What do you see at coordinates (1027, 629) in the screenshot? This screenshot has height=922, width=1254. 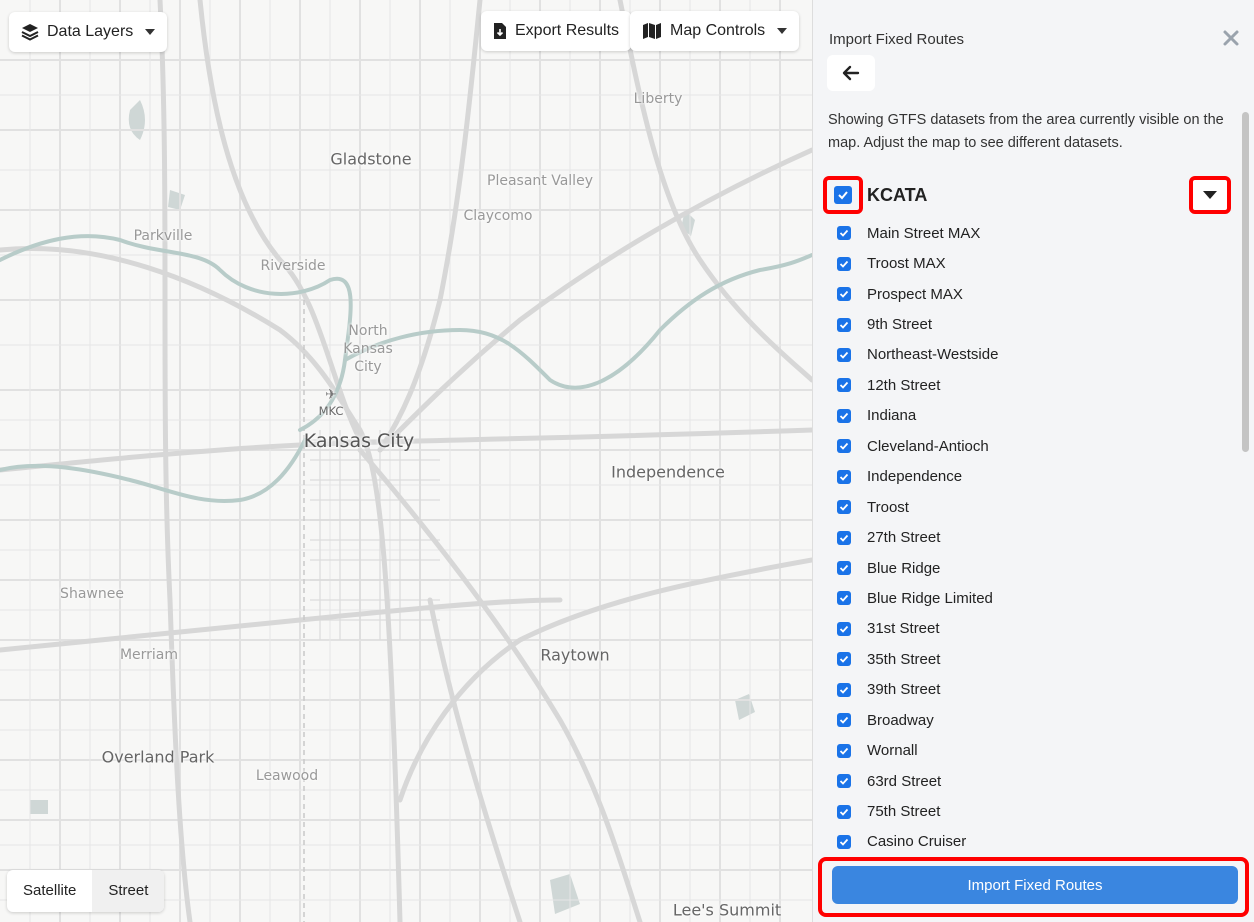 I see `route-item: 31st Street` at bounding box center [1027, 629].